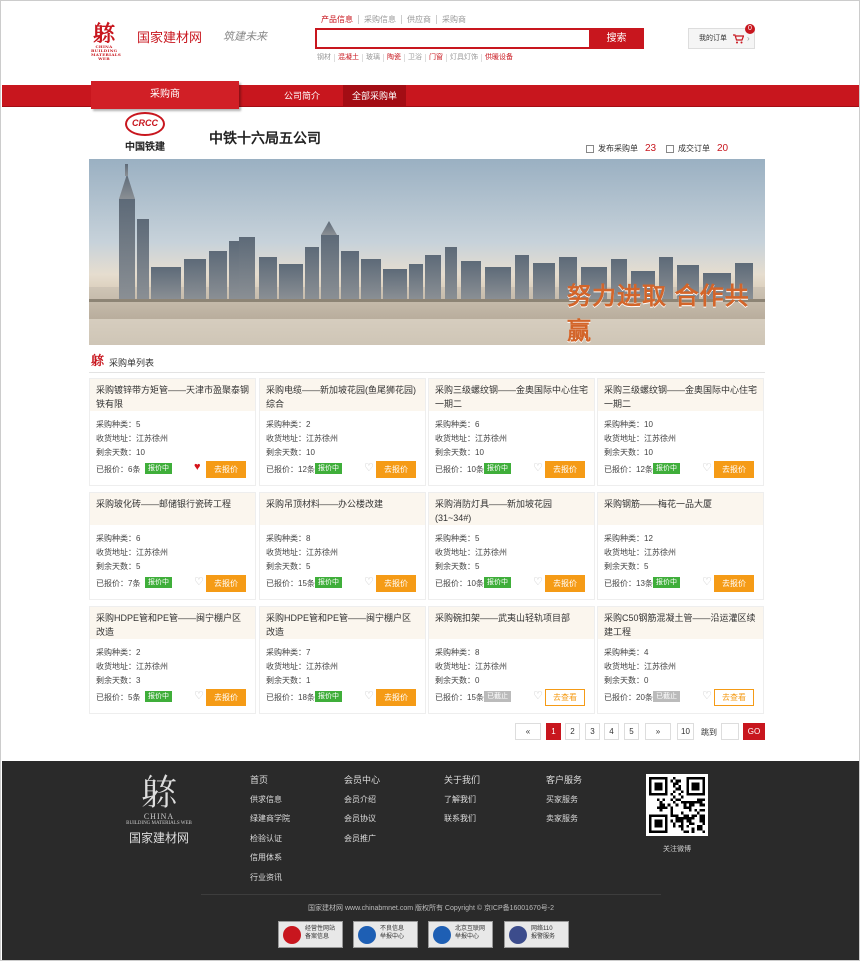  Describe the element at coordinates (631, 731) in the screenshot. I see `page-5: 5` at that location.